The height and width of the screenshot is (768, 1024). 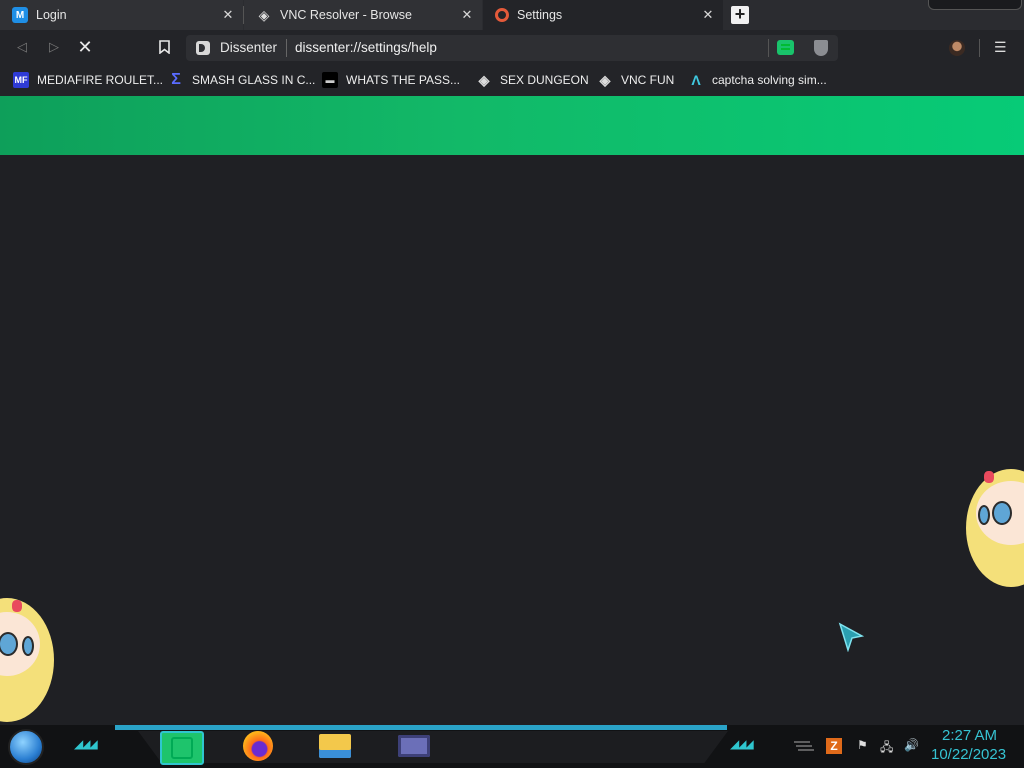 I want to click on bookmark-vnc-fun: ◈ VNC FUN, so click(x=636, y=80).